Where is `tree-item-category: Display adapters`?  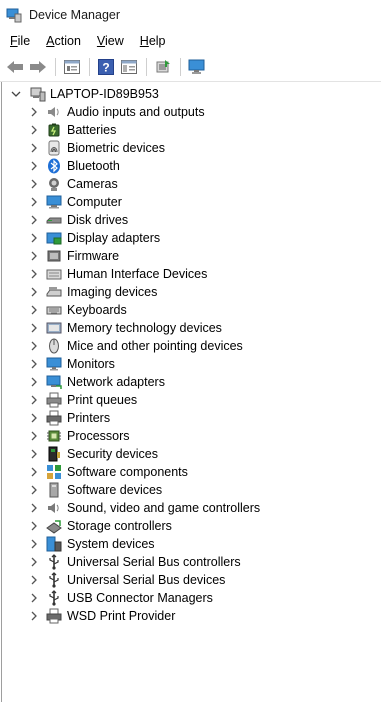 tree-item-category: Display adapters is located at coordinates (144, 238).